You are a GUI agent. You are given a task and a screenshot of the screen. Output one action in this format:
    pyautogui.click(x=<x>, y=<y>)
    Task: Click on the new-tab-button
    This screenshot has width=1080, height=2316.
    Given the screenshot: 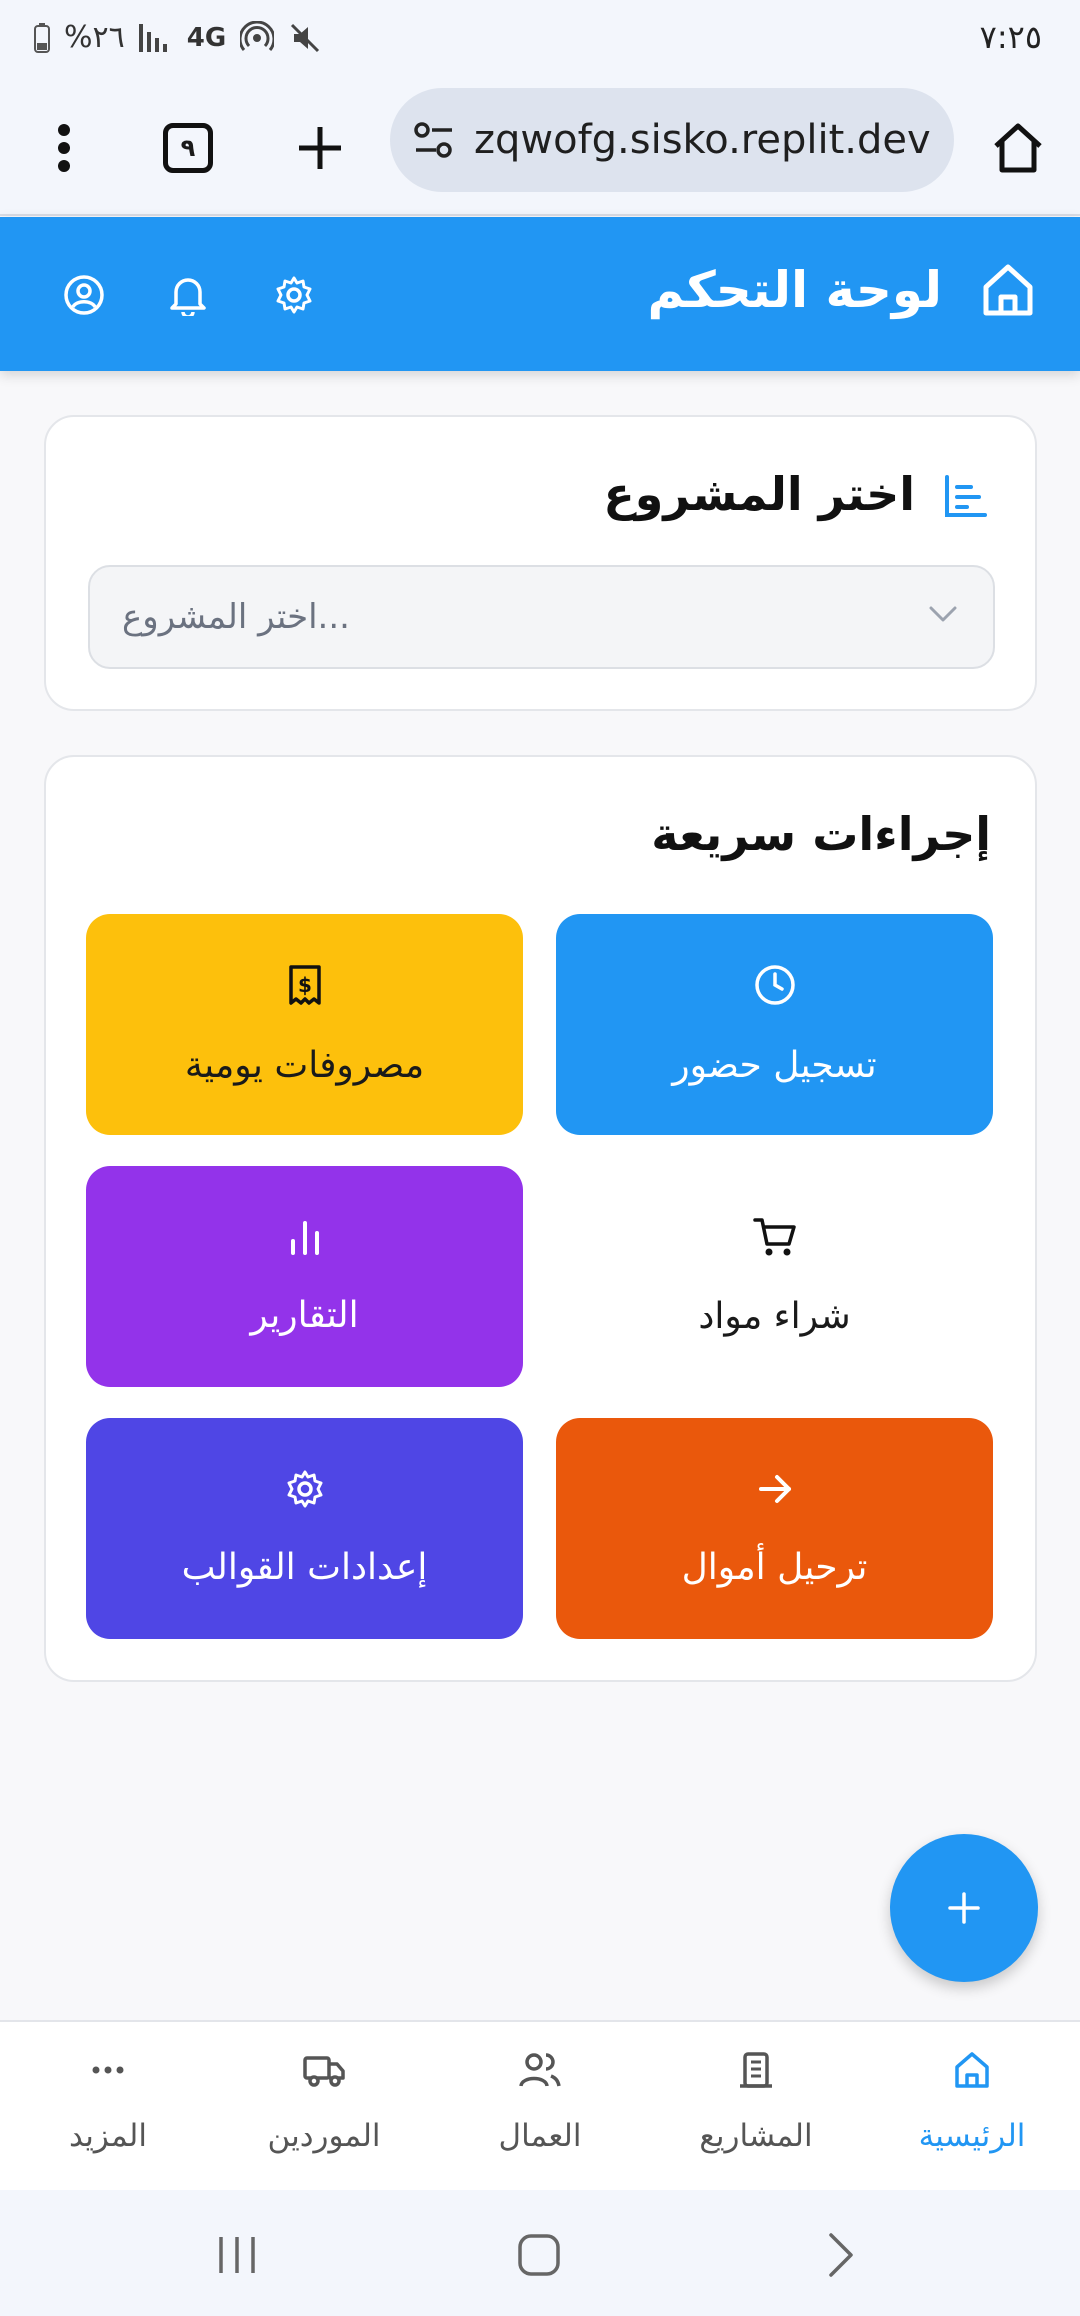 What is the action you would take?
    pyautogui.click(x=320, y=148)
    